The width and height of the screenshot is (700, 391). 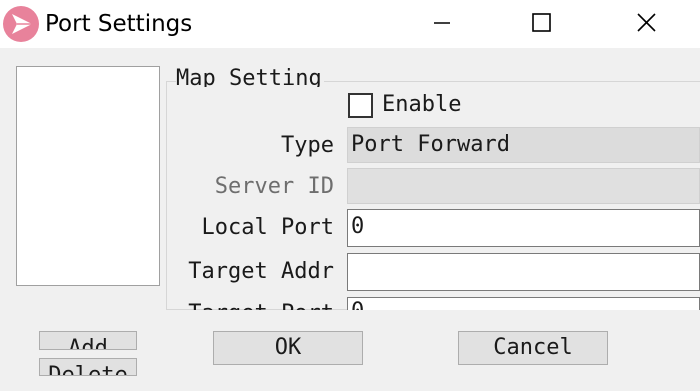 I want to click on cancel-button: Cancel, so click(x=533, y=348).